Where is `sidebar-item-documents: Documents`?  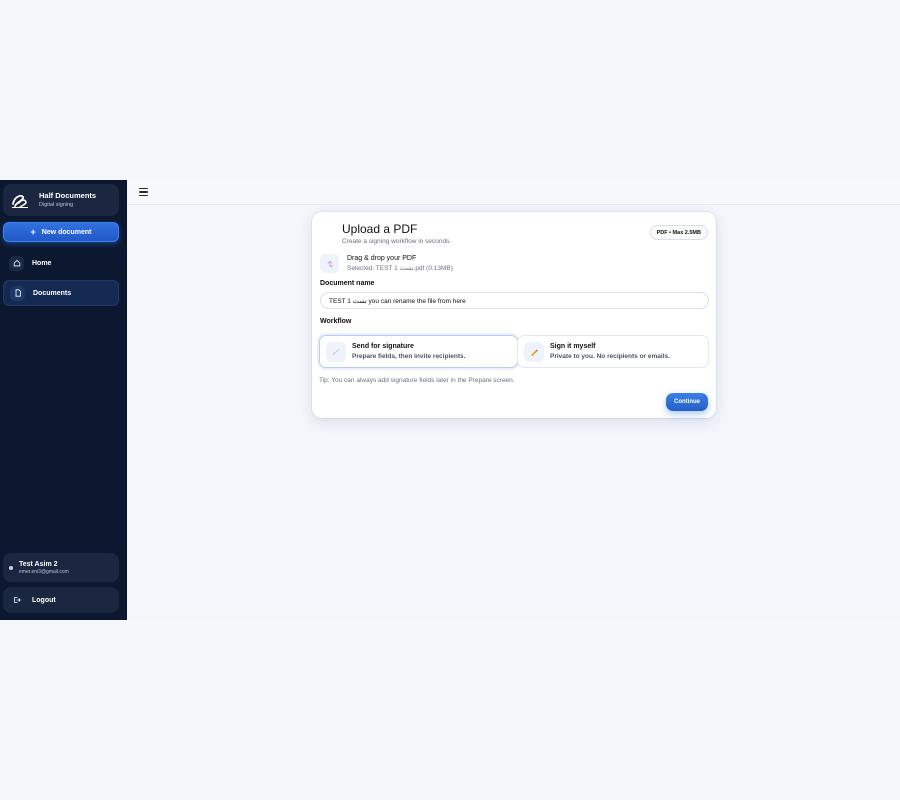 sidebar-item-documents: Documents is located at coordinates (61, 293).